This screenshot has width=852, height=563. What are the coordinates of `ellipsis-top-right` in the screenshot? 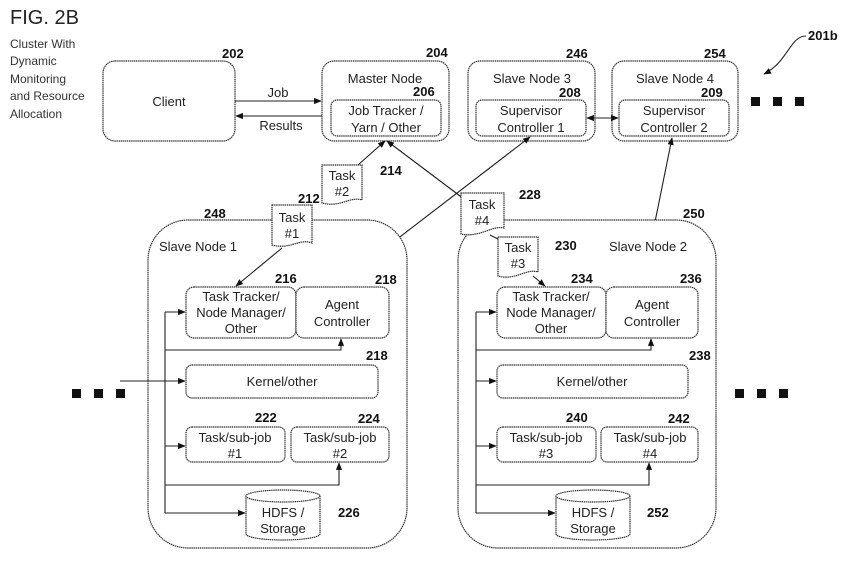 It's located at (777, 101).